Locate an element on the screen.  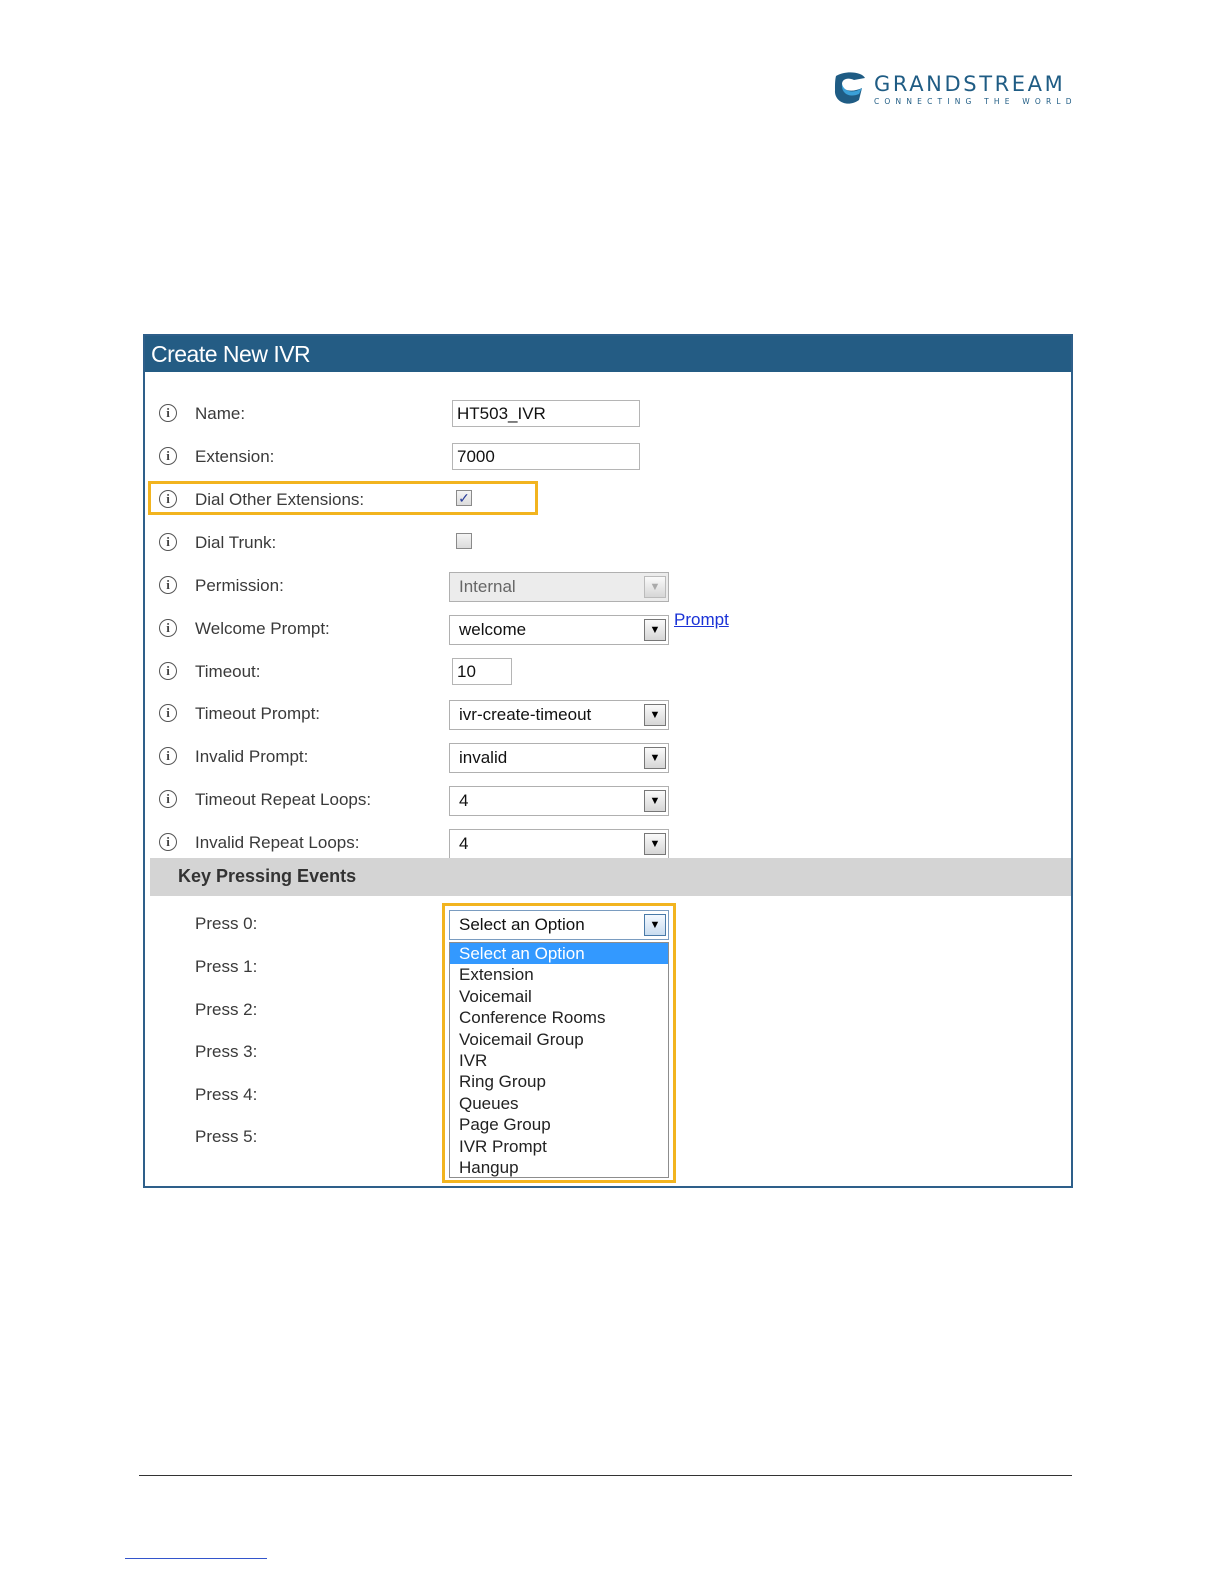
field-row-welcome-prompt: i Welcome Prompt: welcome ▼ Prompt is located at coordinates (608, 627).